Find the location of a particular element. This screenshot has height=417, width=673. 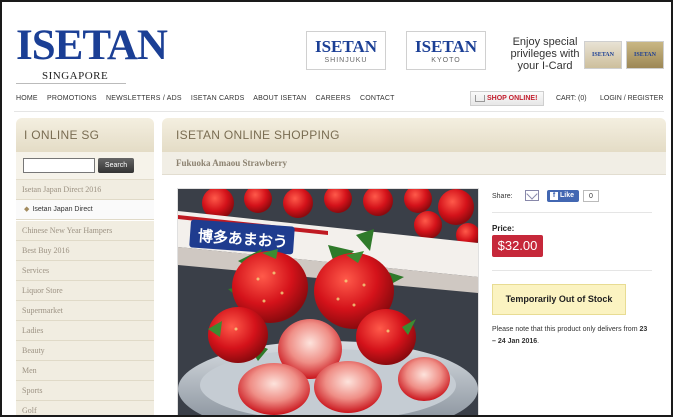

kyoto-store-link: ISETAN KYOTO is located at coordinates (446, 50).